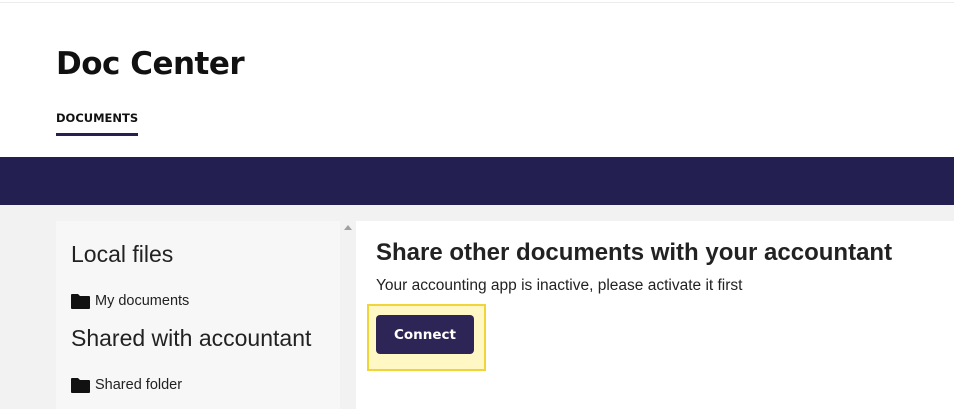 The height and width of the screenshot is (409, 954). What do you see at coordinates (97, 134) in the screenshot?
I see `active-tab-indicator` at bounding box center [97, 134].